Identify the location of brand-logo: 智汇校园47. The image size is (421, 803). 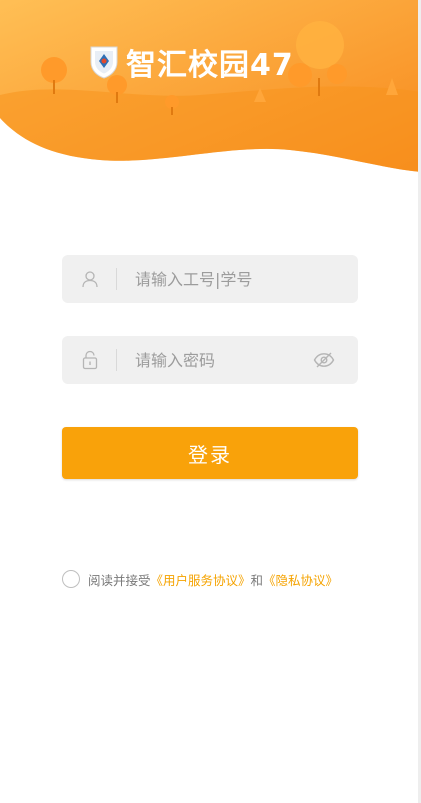
(191, 62).